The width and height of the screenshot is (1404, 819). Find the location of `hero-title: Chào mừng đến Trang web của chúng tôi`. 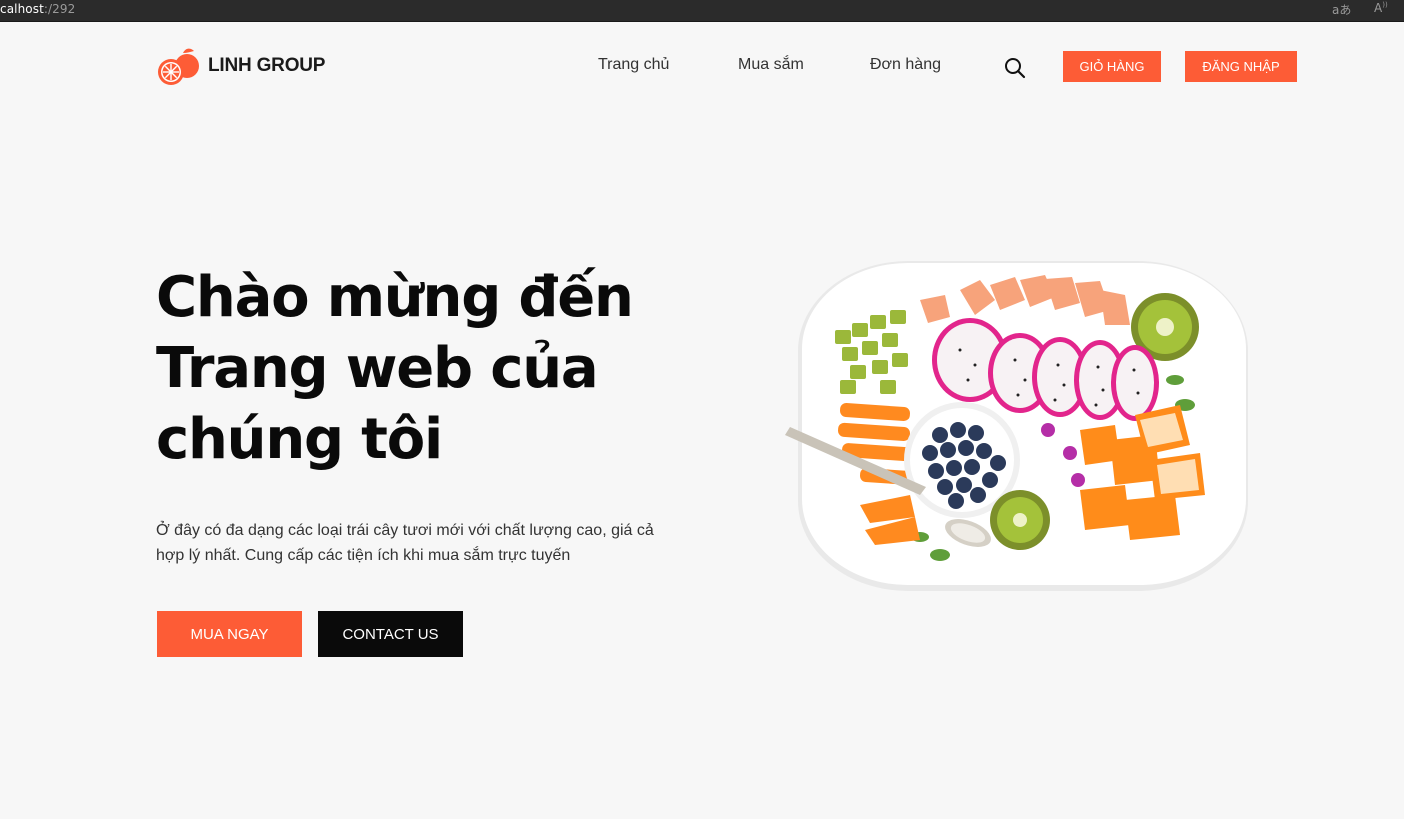

hero-title: Chào mừng đến Trang web của chúng tôi is located at coordinates (436, 368).